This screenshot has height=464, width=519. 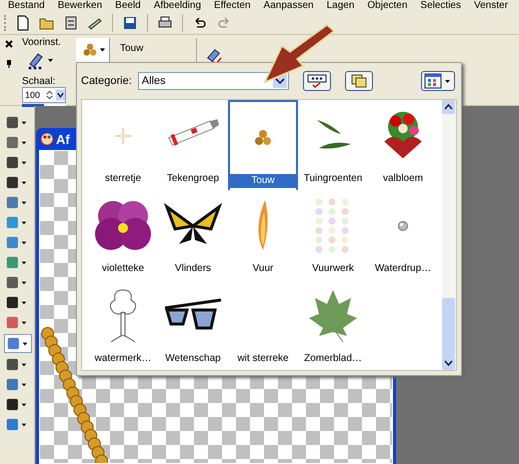 I want to click on tube-item-label: wit sterreke, so click(x=263, y=359).